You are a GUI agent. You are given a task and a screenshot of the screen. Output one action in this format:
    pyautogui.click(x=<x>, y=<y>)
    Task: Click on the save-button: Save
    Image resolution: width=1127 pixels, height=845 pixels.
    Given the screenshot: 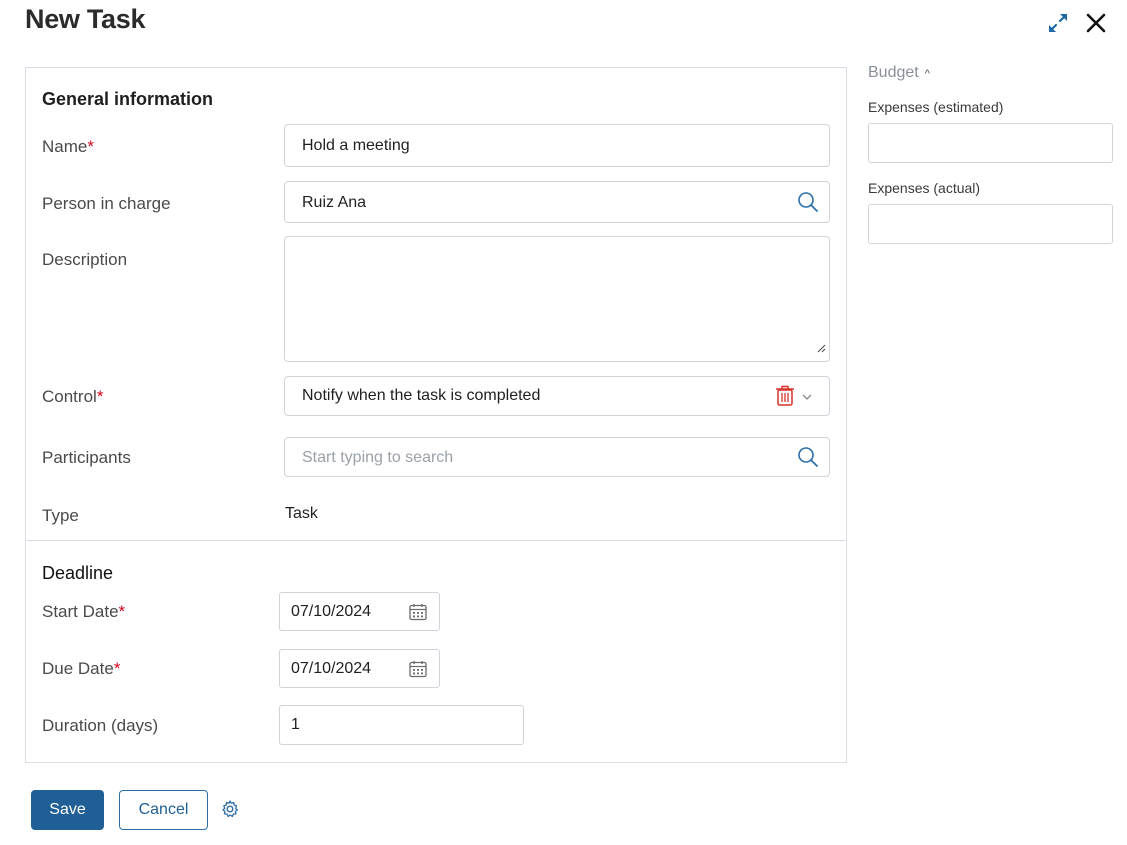 What is the action you would take?
    pyautogui.click(x=67, y=810)
    